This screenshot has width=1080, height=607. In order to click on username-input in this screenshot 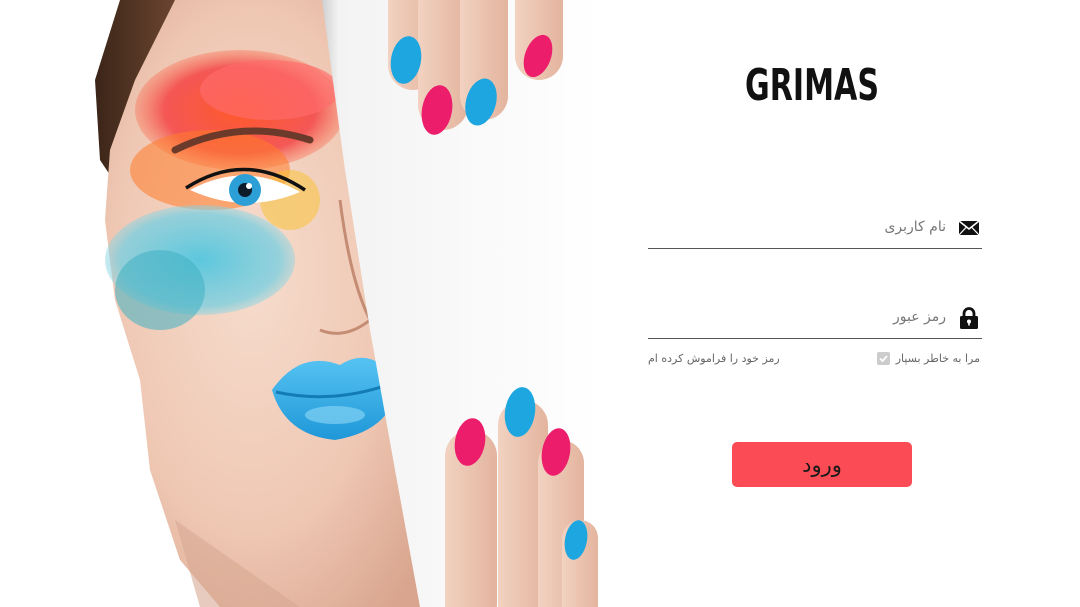, I will do `click(806, 227)`.